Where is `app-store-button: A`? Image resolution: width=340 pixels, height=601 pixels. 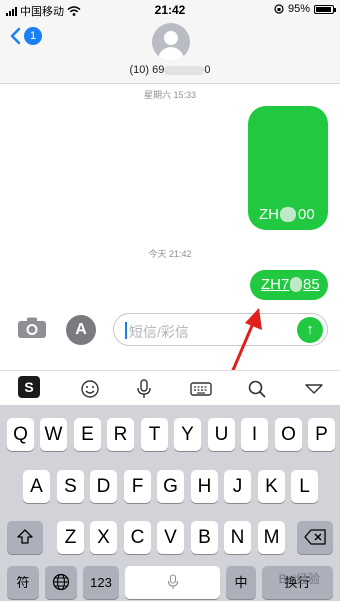
app-store-button: A is located at coordinates (81, 330).